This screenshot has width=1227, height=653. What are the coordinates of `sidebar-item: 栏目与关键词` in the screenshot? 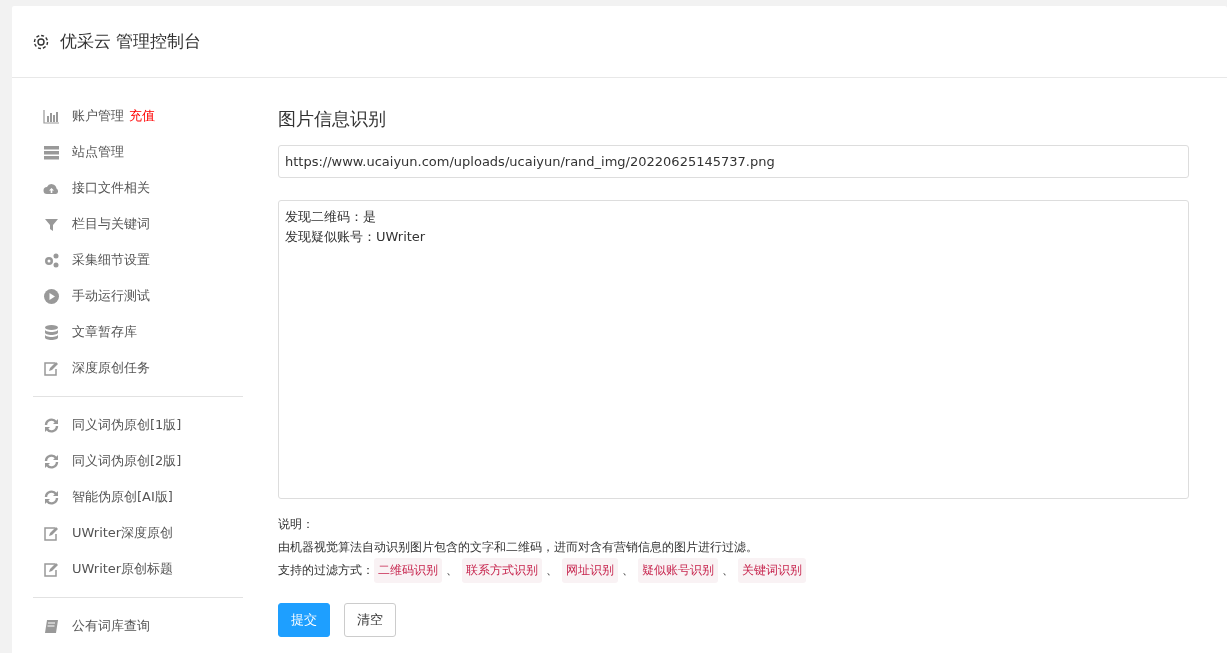 It's located at (138, 224).